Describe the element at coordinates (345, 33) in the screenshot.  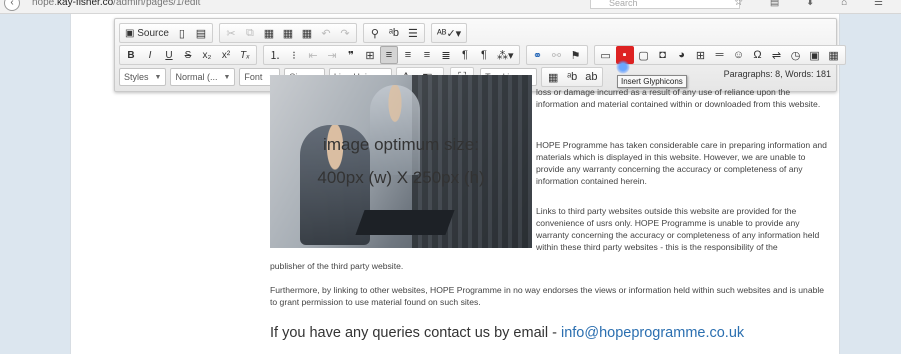
I see `redo-icon: ↷` at that location.